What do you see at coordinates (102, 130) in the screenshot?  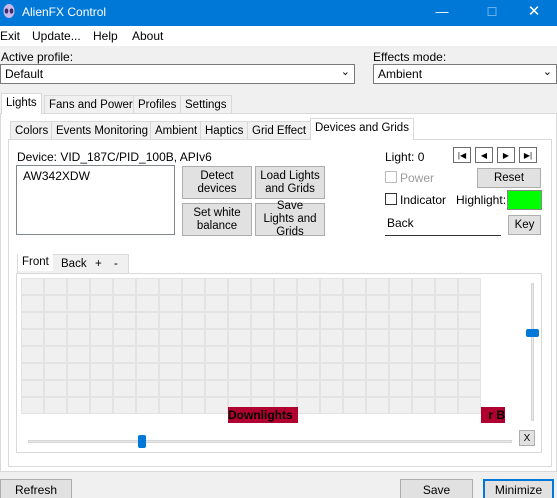 I see `tab-events-monitoring: Events Monitoring` at bounding box center [102, 130].